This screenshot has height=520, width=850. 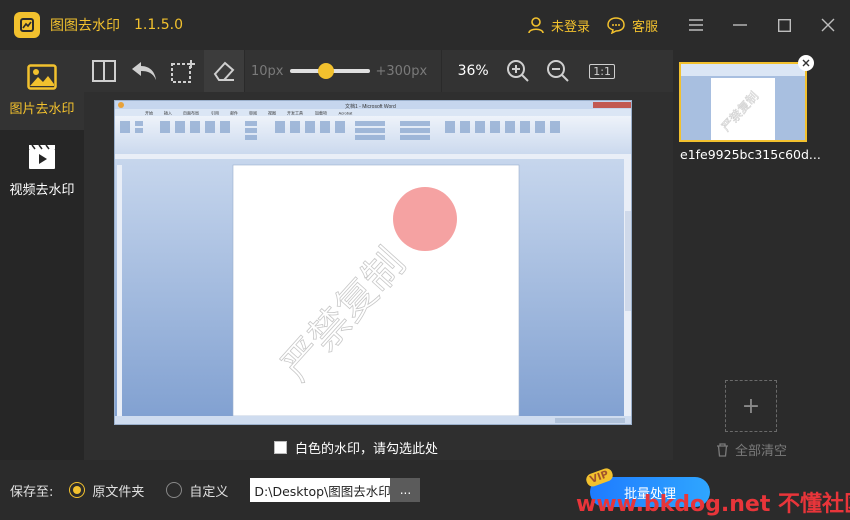 I want to click on actual-size-button: 1:1, so click(x=602, y=71).